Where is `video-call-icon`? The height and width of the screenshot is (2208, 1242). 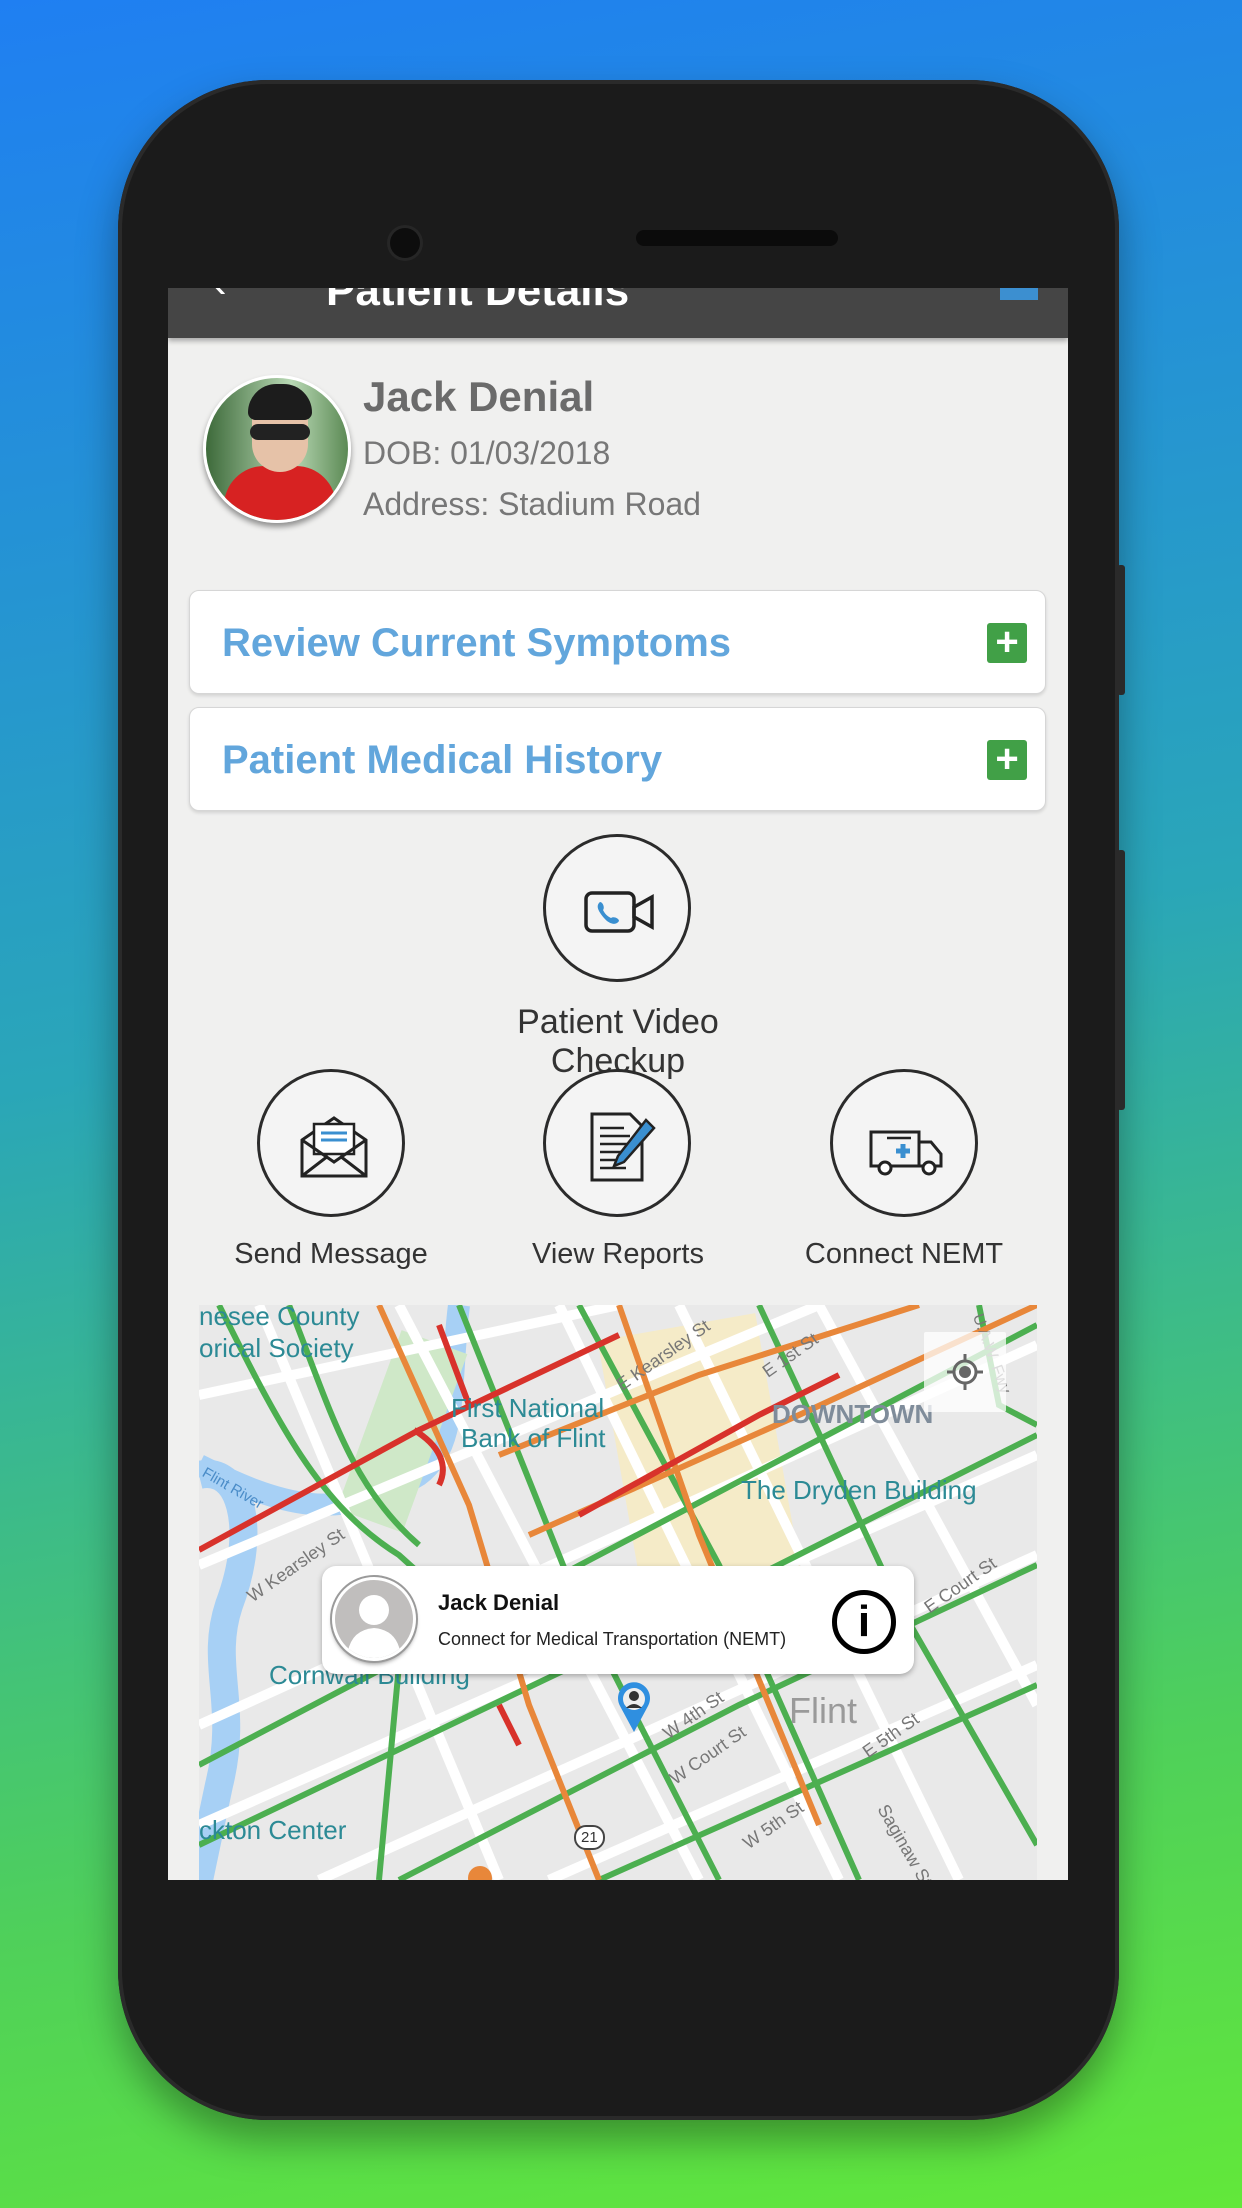 video-call-icon is located at coordinates (619, 912).